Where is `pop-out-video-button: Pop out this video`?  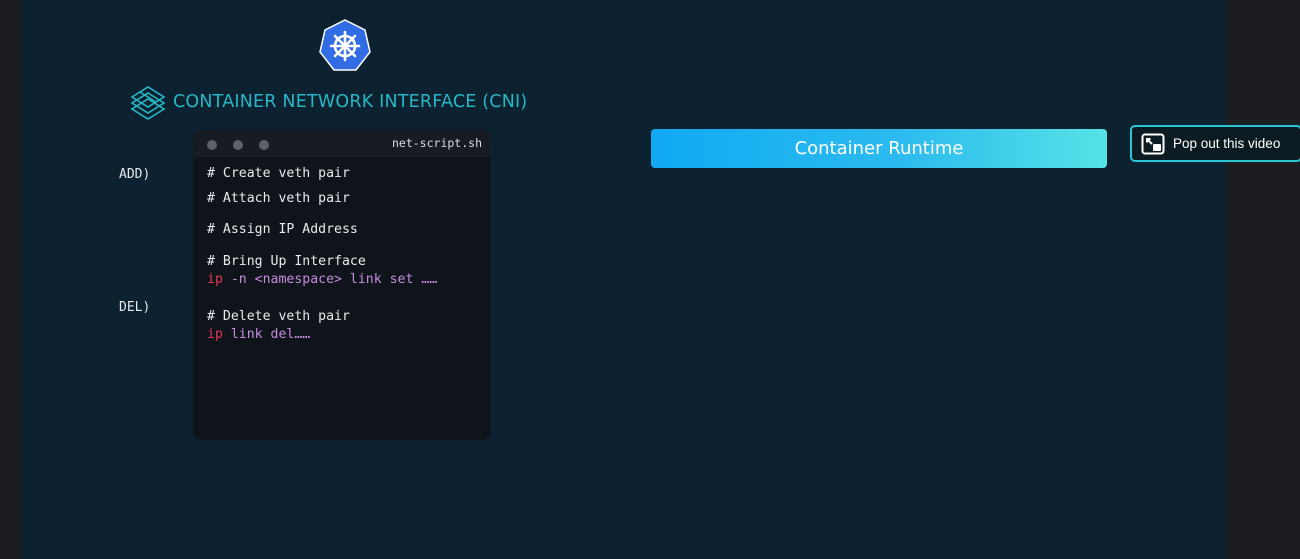
pop-out-video-button: Pop out this video is located at coordinates (1215, 143).